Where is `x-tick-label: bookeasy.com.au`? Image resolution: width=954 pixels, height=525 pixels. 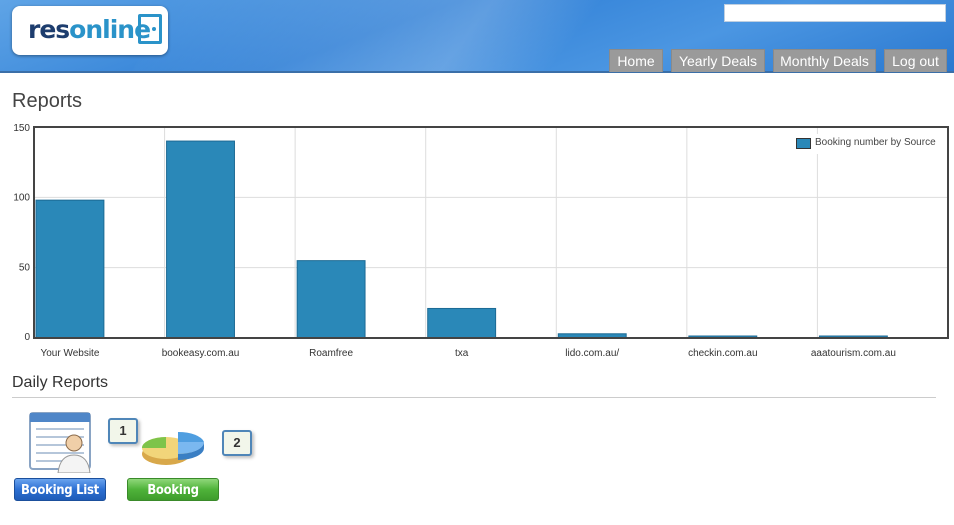
x-tick-label: bookeasy.com.au is located at coordinates (201, 353).